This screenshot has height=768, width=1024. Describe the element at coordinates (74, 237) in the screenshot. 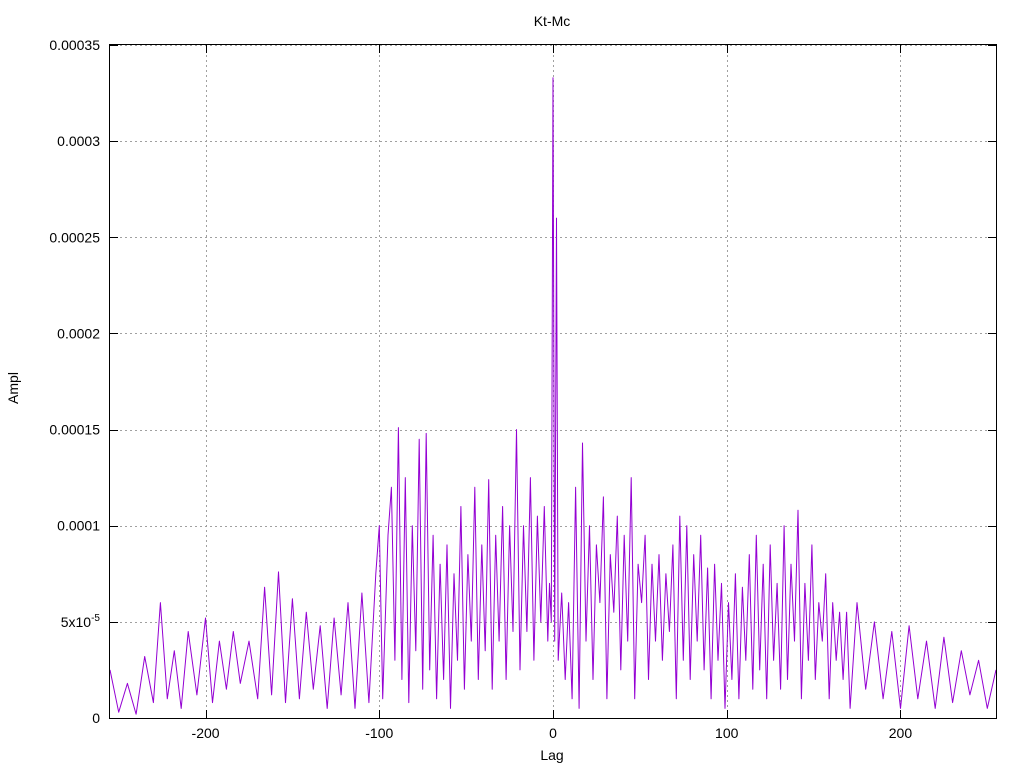

I see `y-tick-label: 0.00025` at that location.